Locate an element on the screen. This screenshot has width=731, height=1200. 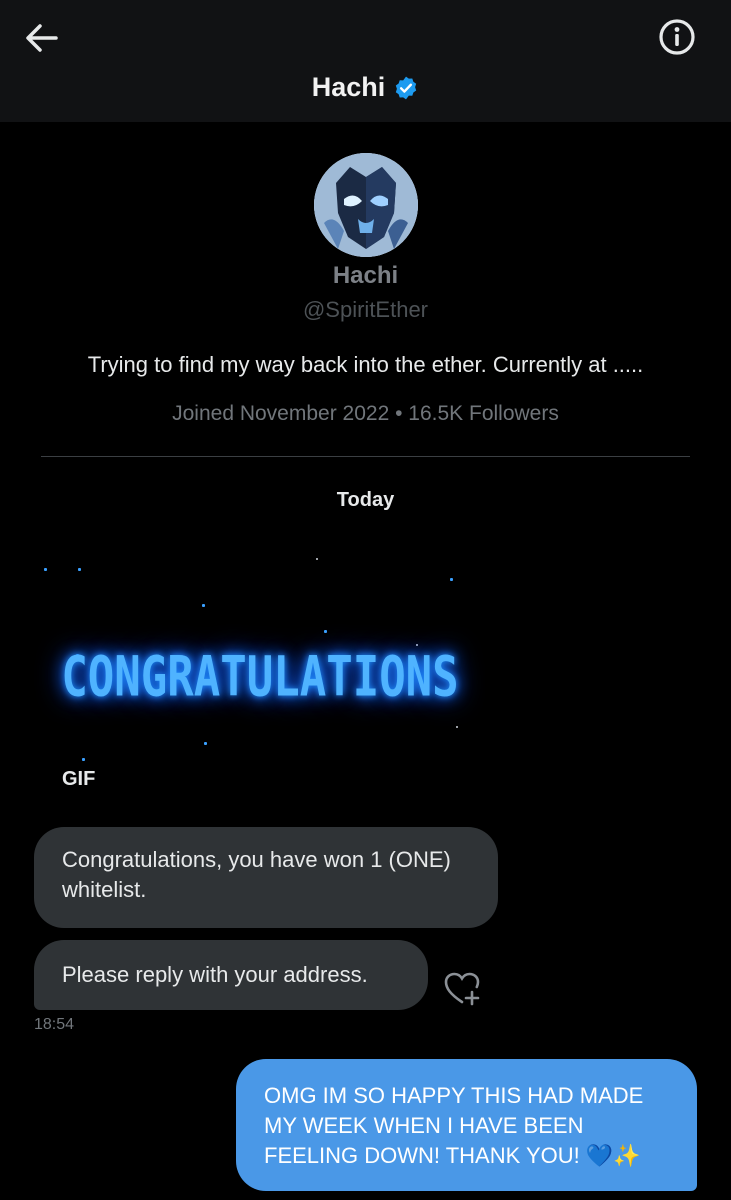
back-button is located at coordinates (42, 38).